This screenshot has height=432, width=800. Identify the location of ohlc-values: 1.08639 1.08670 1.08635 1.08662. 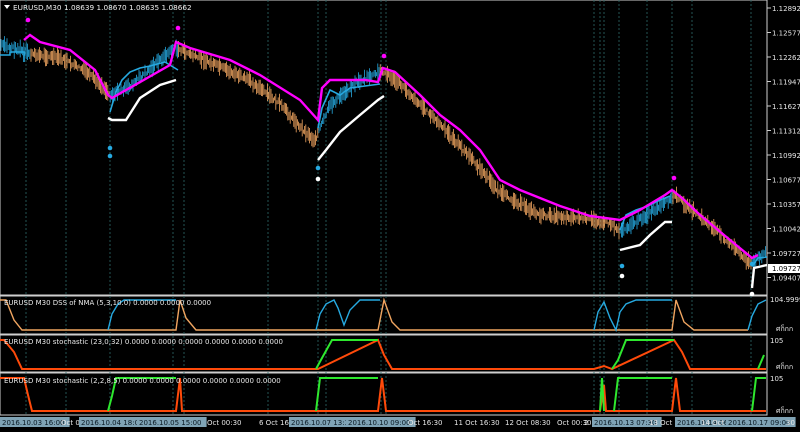
(128, 7).